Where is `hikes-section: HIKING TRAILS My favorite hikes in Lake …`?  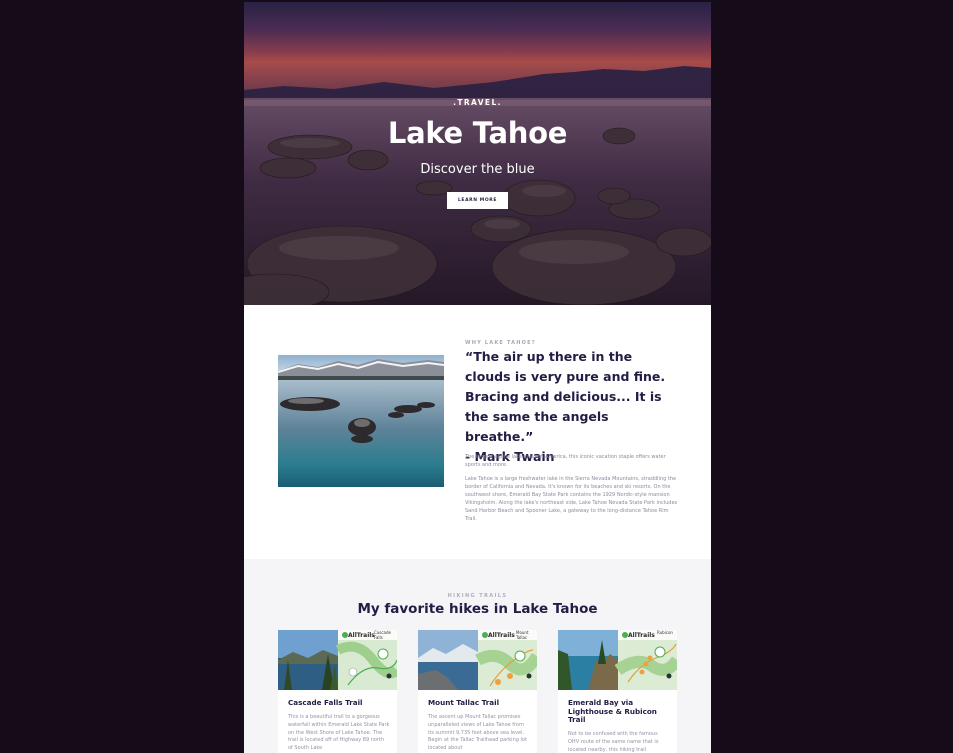 hikes-section: HIKING TRAILS My favorite hikes in Lake … is located at coordinates (477, 656).